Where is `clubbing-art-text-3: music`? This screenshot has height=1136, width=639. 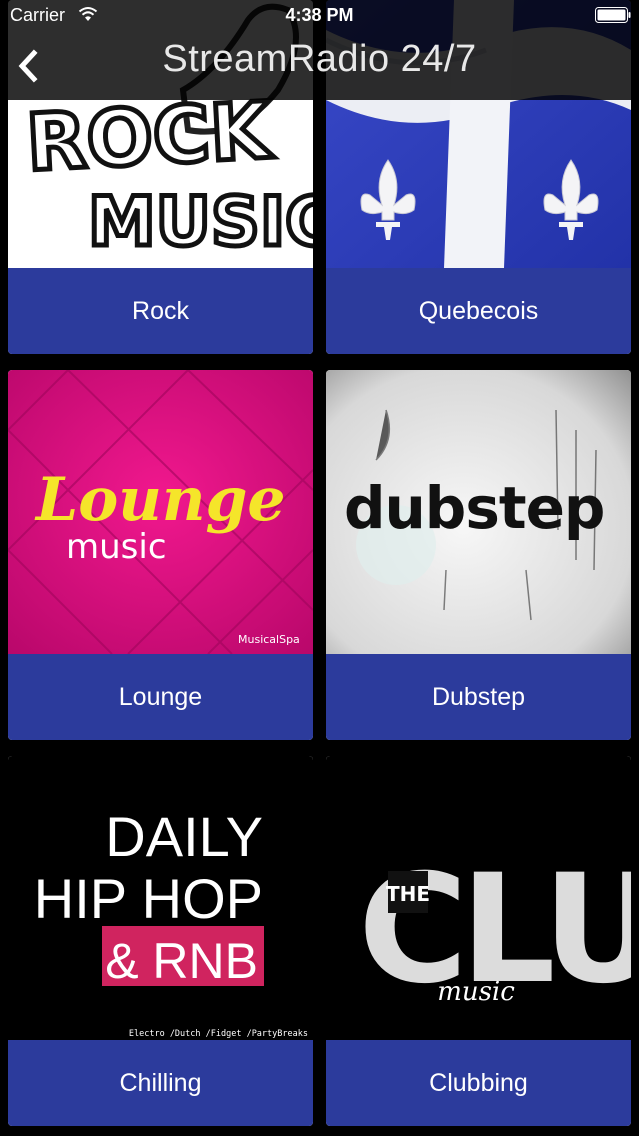 clubbing-art-text-3: music is located at coordinates (476, 992).